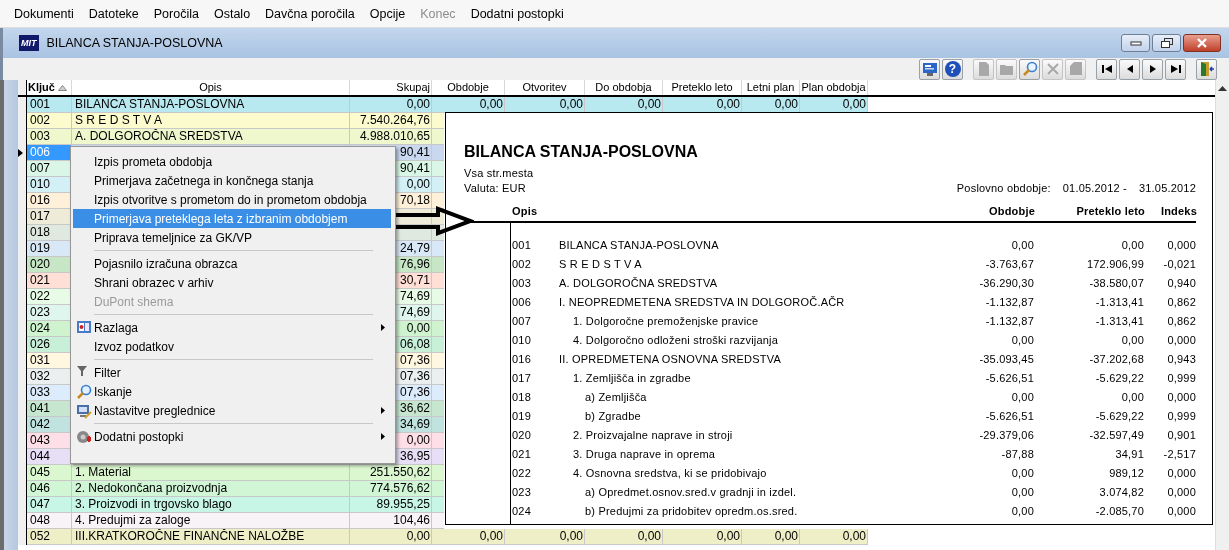  I want to click on first-button, so click(1106, 69).